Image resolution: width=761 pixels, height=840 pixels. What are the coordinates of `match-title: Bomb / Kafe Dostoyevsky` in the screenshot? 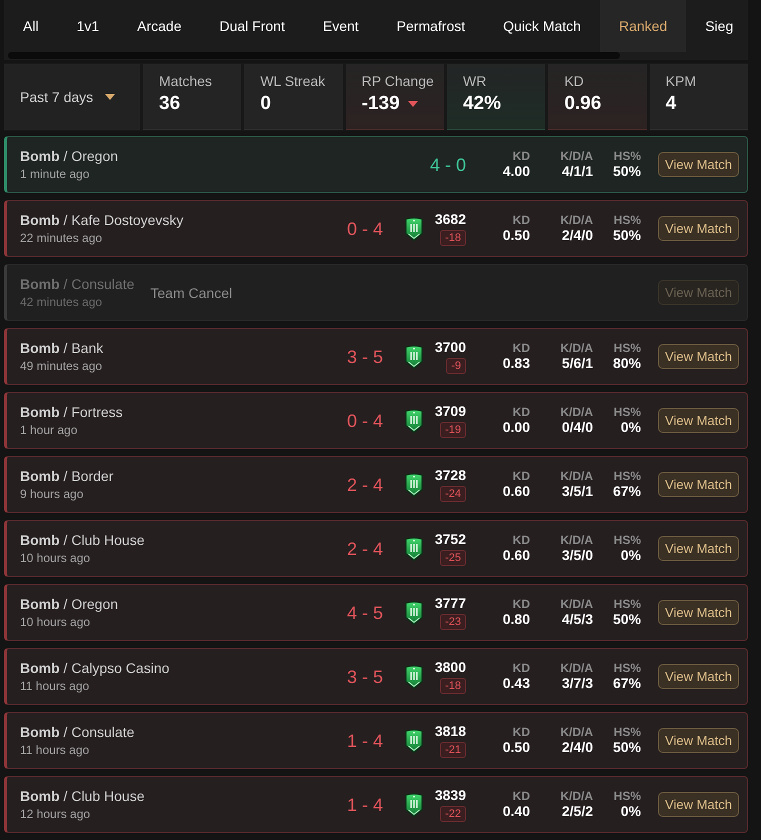 It's located at (102, 220).